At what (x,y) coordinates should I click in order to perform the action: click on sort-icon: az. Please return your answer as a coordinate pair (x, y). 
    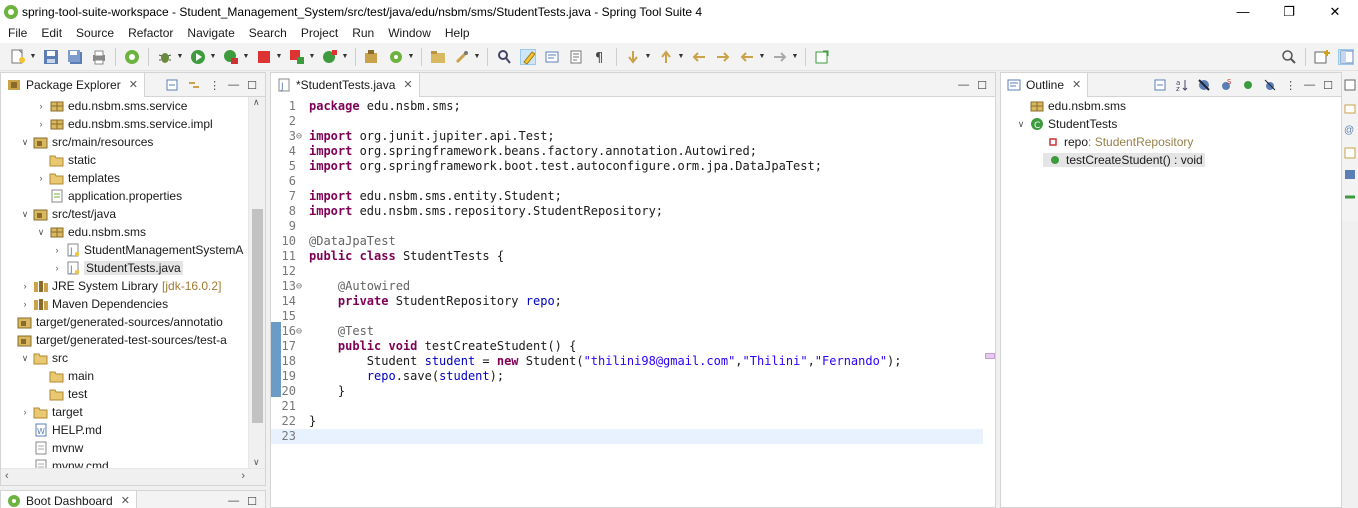
    Looking at the image, I should click on (1182, 85).